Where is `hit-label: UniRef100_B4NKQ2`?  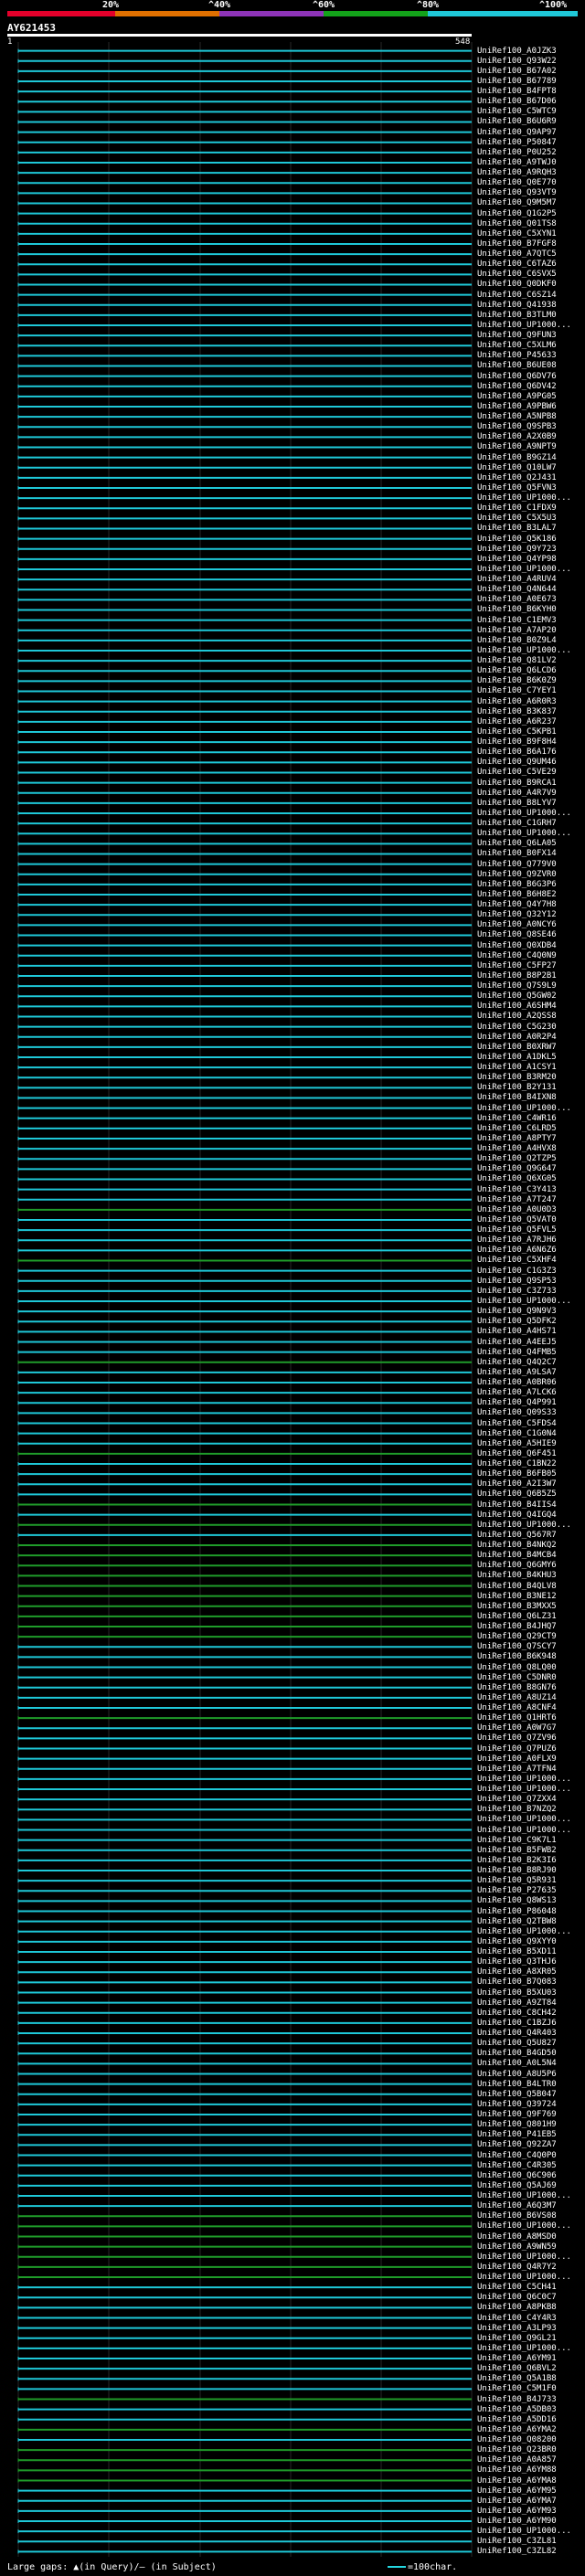
hit-label: UniRef100_B4NKQ2 is located at coordinates (517, 1545).